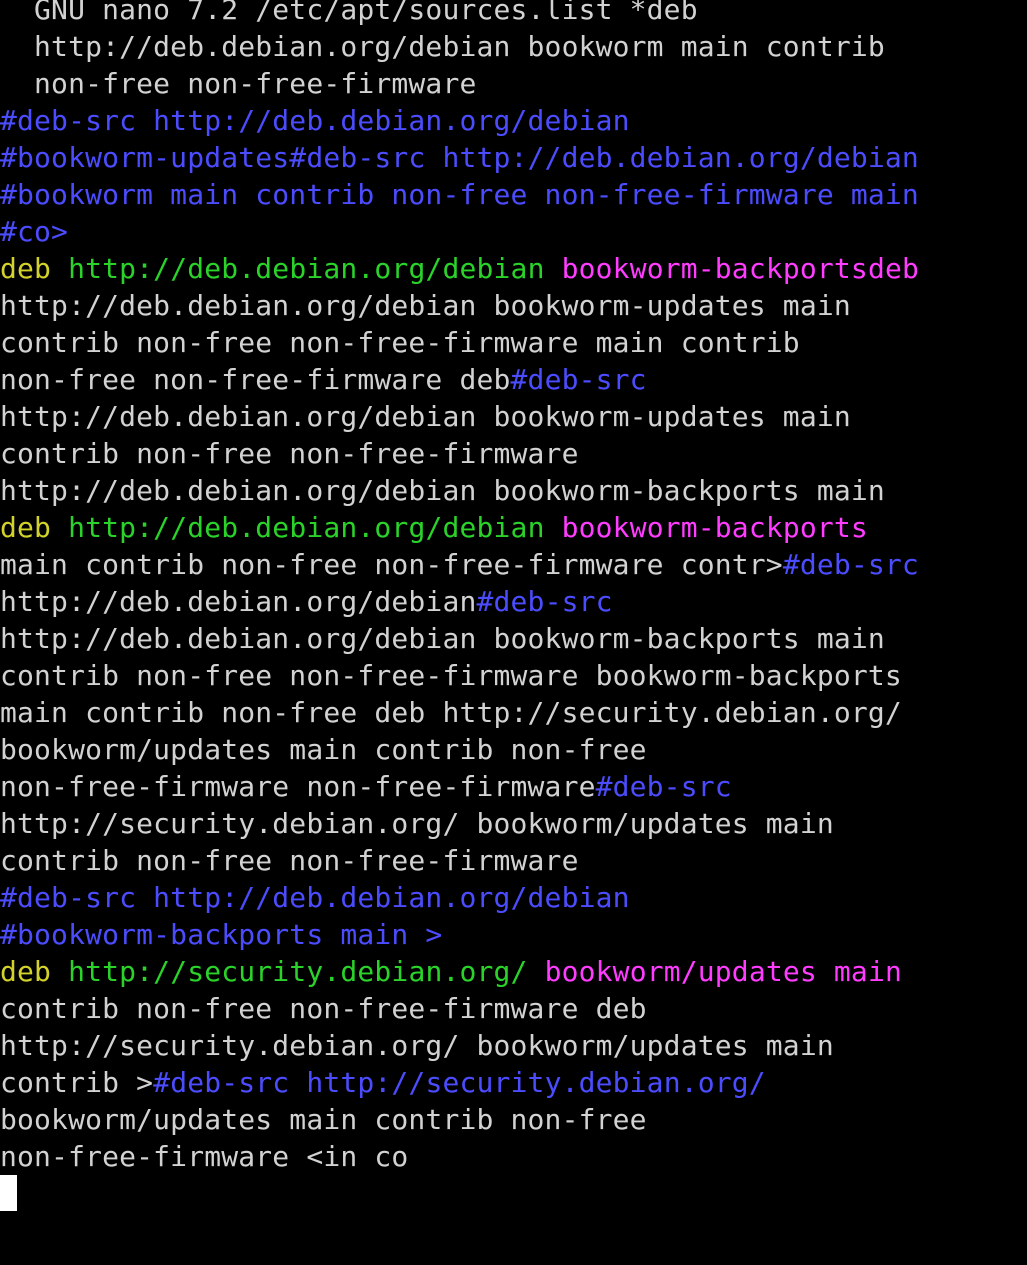 The height and width of the screenshot is (1265, 1027). I want to click on line-segment-text: contrib non-free non-free-firmware deb, so click(323, 1008).